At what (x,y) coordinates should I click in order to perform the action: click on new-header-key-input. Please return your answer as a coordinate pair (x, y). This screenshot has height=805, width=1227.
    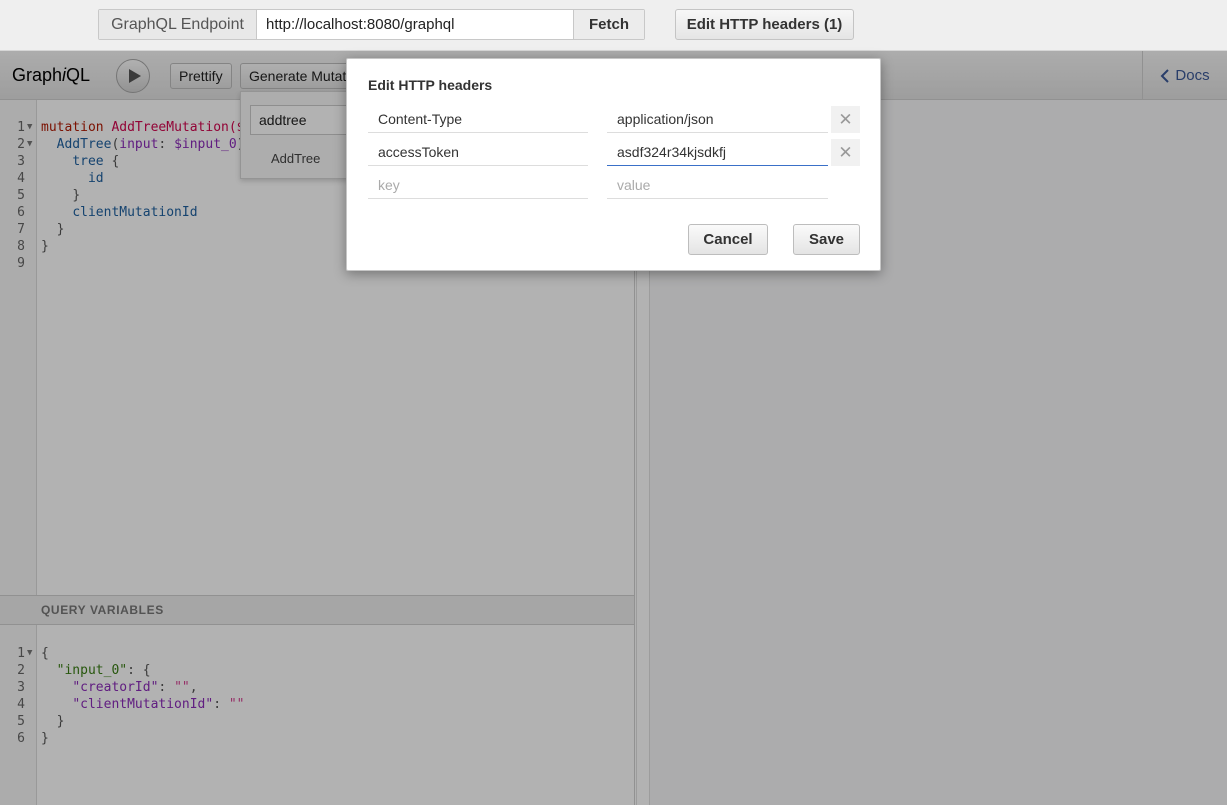
    Looking at the image, I should click on (478, 185).